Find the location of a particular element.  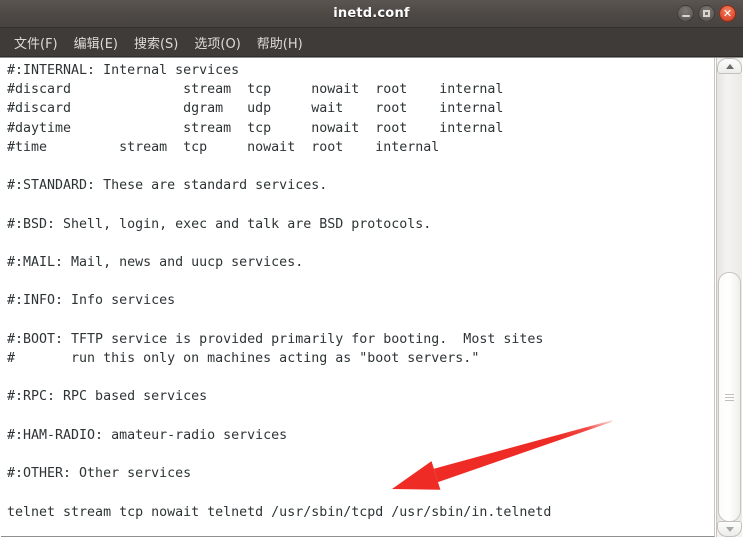

menu-item-edit: 编辑(E) is located at coordinates (96, 42).